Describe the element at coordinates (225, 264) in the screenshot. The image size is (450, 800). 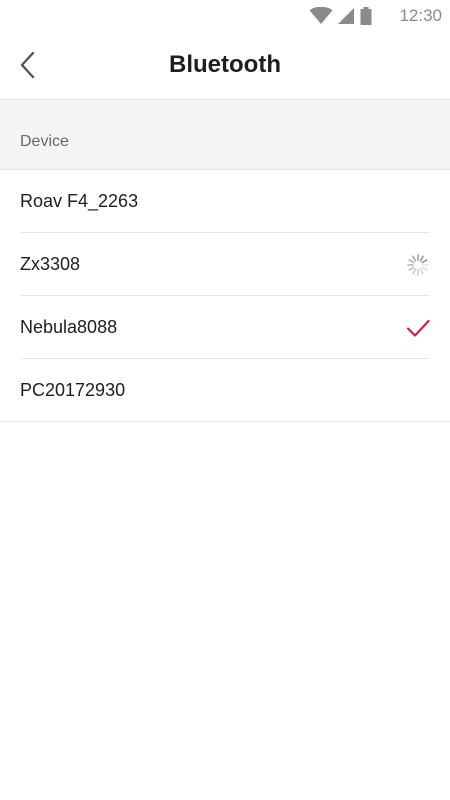
I see `device-item-zx3308: Zx3308` at that location.